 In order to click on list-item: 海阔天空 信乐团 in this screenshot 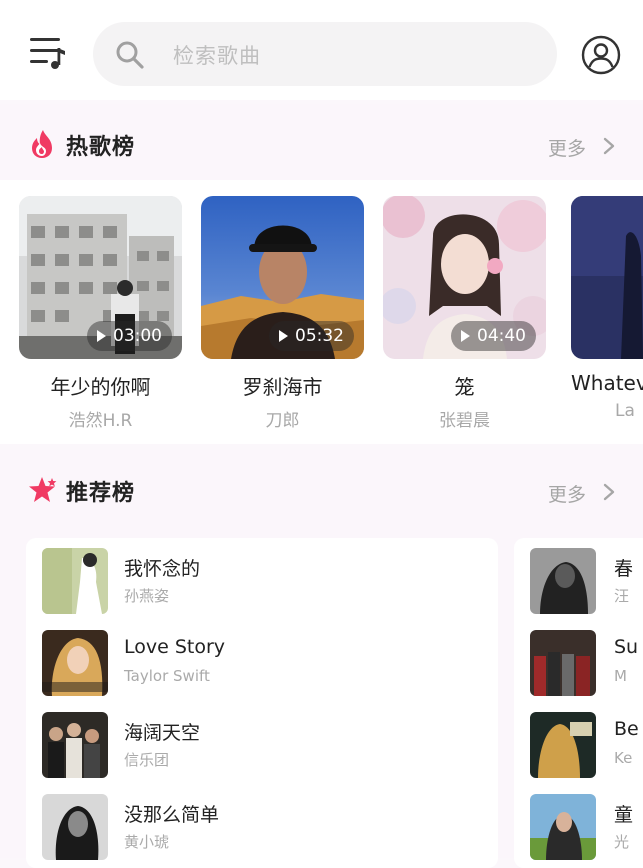, I will do `click(262, 745)`.